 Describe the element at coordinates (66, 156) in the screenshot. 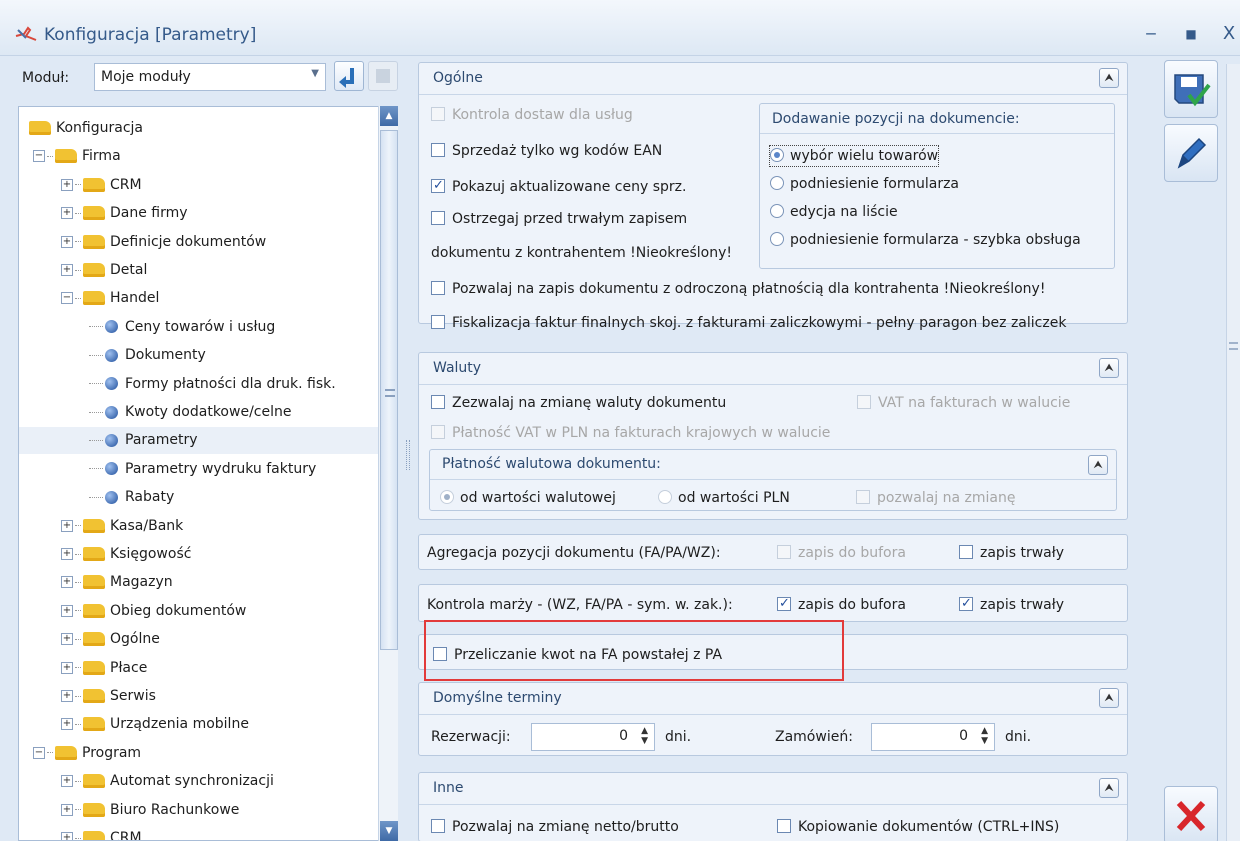

I see `folder-icon` at that location.